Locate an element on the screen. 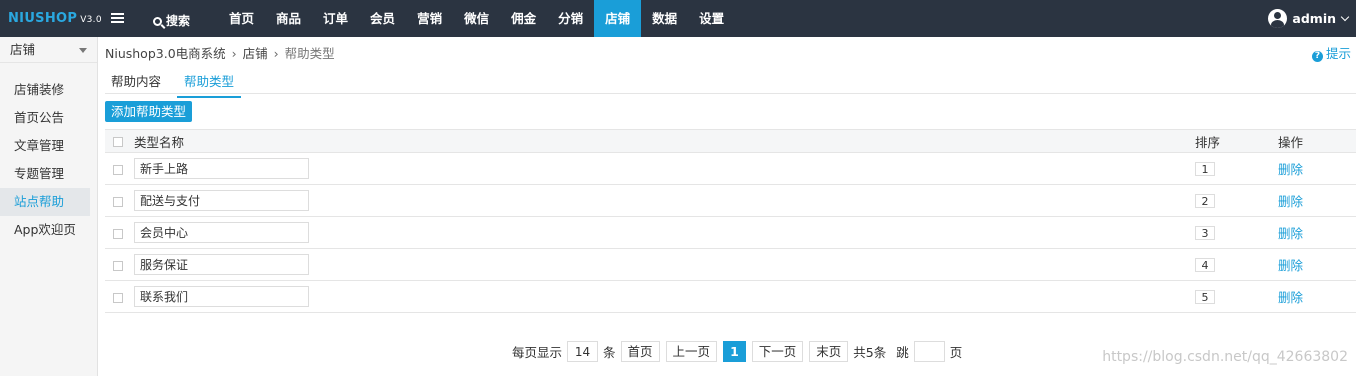  sidebar-item-site-help: 站点帮助 is located at coordinates (45, 202).